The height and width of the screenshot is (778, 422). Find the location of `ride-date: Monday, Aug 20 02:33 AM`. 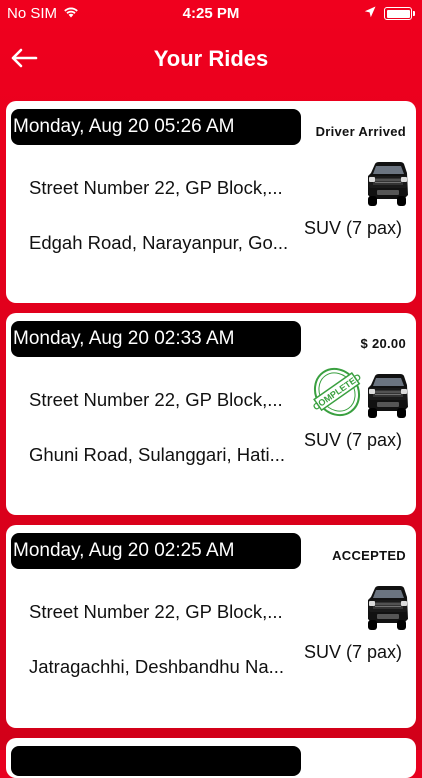

ride-date: Monday, Aug 20 02:33 AM is located at coordinates (156, 339).